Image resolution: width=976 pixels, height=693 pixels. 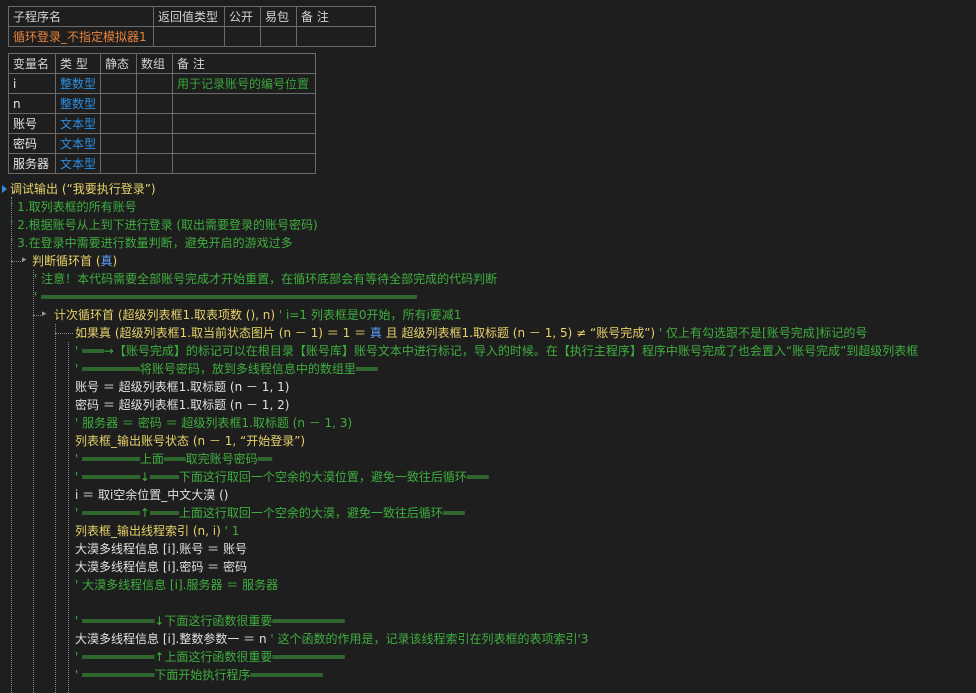 I want to click on header-var-type: 类 型, so click(x=78, y=63).